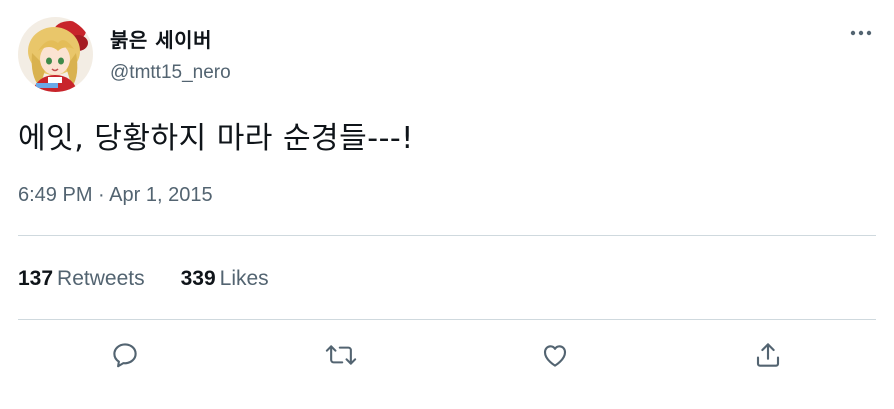  I want to click on avatar, so click(55, 54).